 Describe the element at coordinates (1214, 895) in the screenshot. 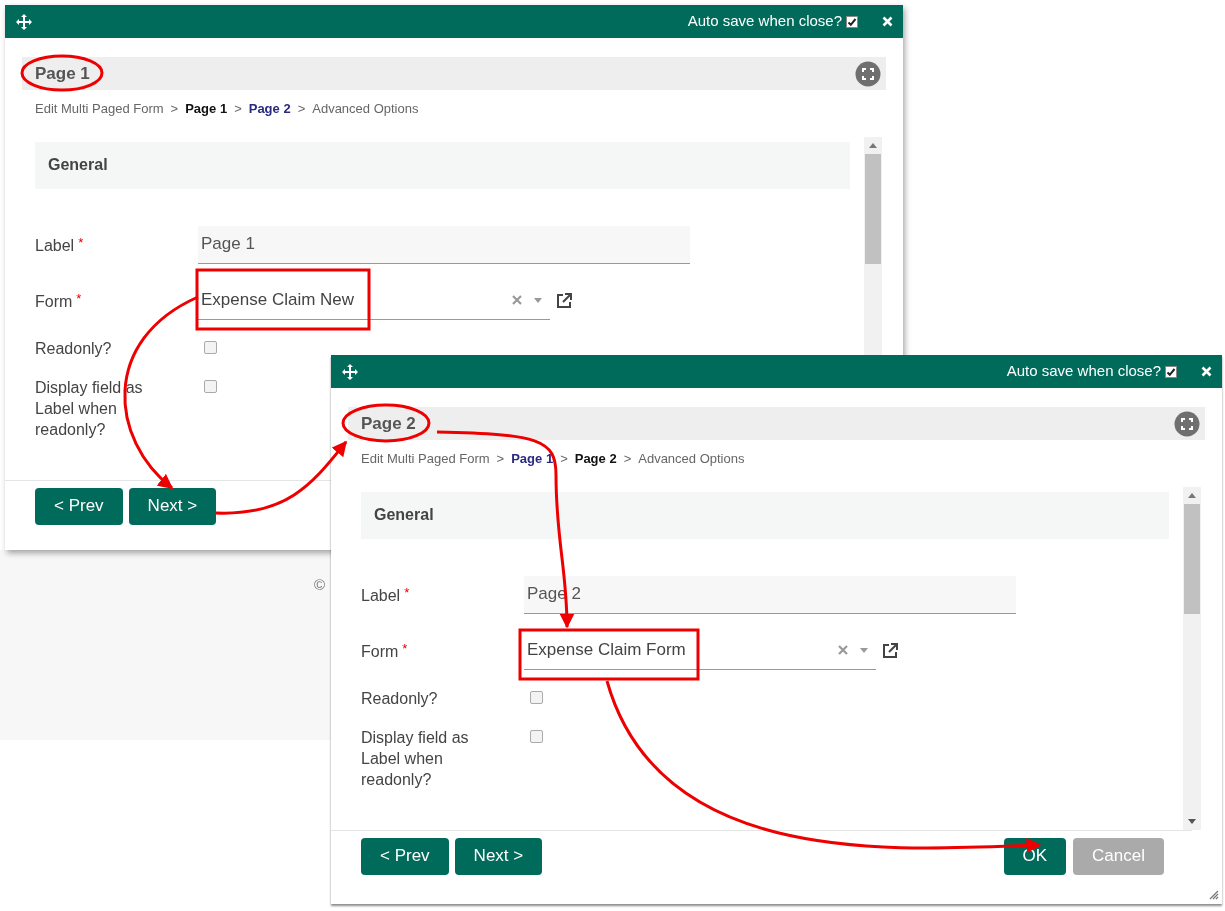

I see `resize-grip-icon` at that location.